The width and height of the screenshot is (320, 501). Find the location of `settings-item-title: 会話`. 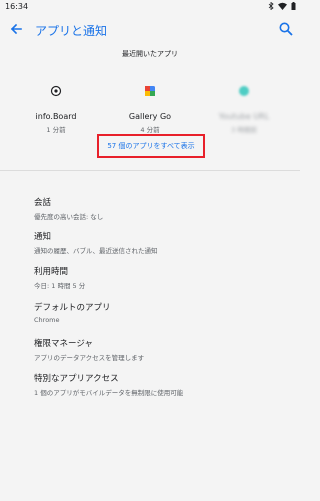

settings-item-title: 会話 is located at coordinates (43, 203).